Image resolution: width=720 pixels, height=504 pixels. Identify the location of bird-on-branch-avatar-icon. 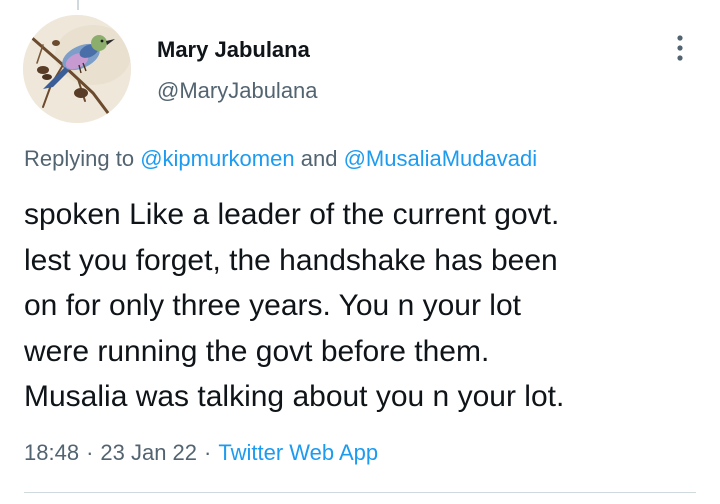
(77, 69).